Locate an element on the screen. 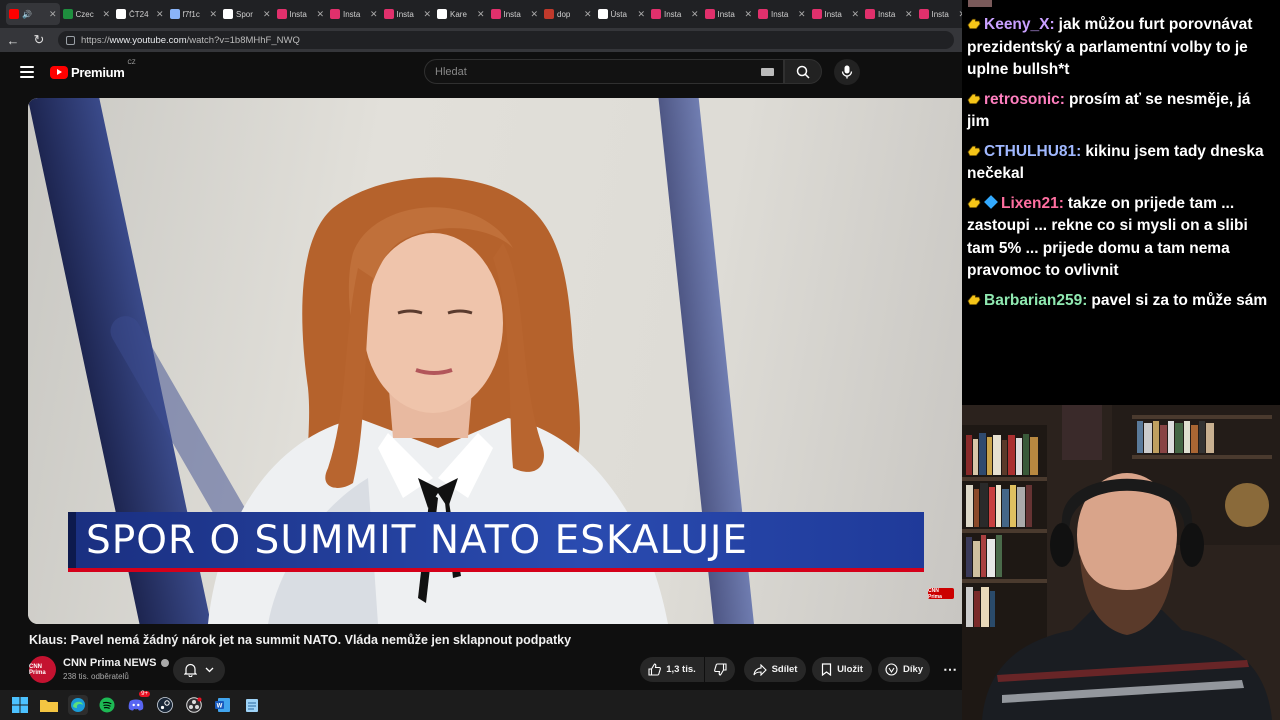 This screenshot has height=720, width=1280. browser-tab: Ústa ✕ is located at coordinates (622, 14).